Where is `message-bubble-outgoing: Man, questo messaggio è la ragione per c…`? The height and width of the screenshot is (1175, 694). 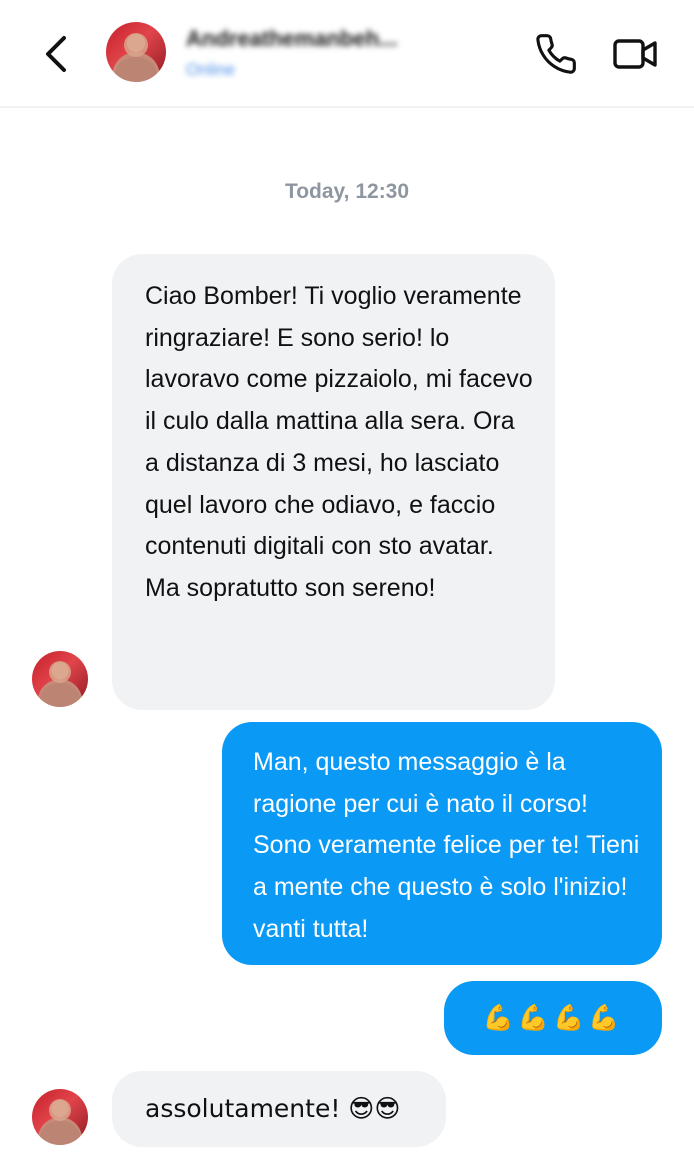
message-bubble-outgoing: Man, questo messaggio è la ragione per c… is located at coordinates (442, 843).